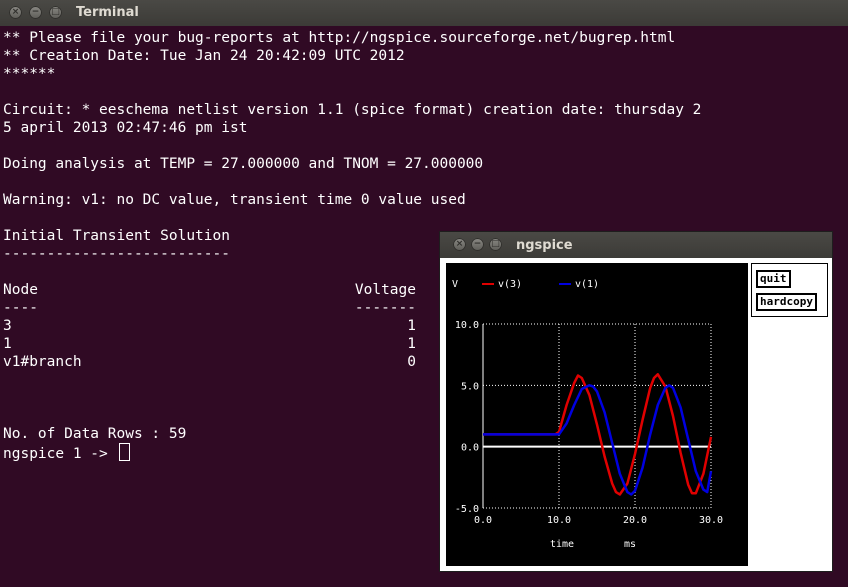  What do you see at coordinates (559, 520) in the screenshot?
I see `x-tick-label: 10.0` at bounding box center [559, 520].